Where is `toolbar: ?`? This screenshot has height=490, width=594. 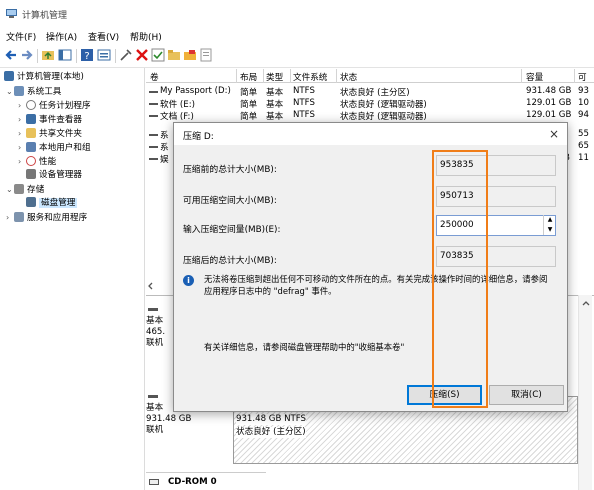 toolbar: ? is located at coordinates (297, 56).